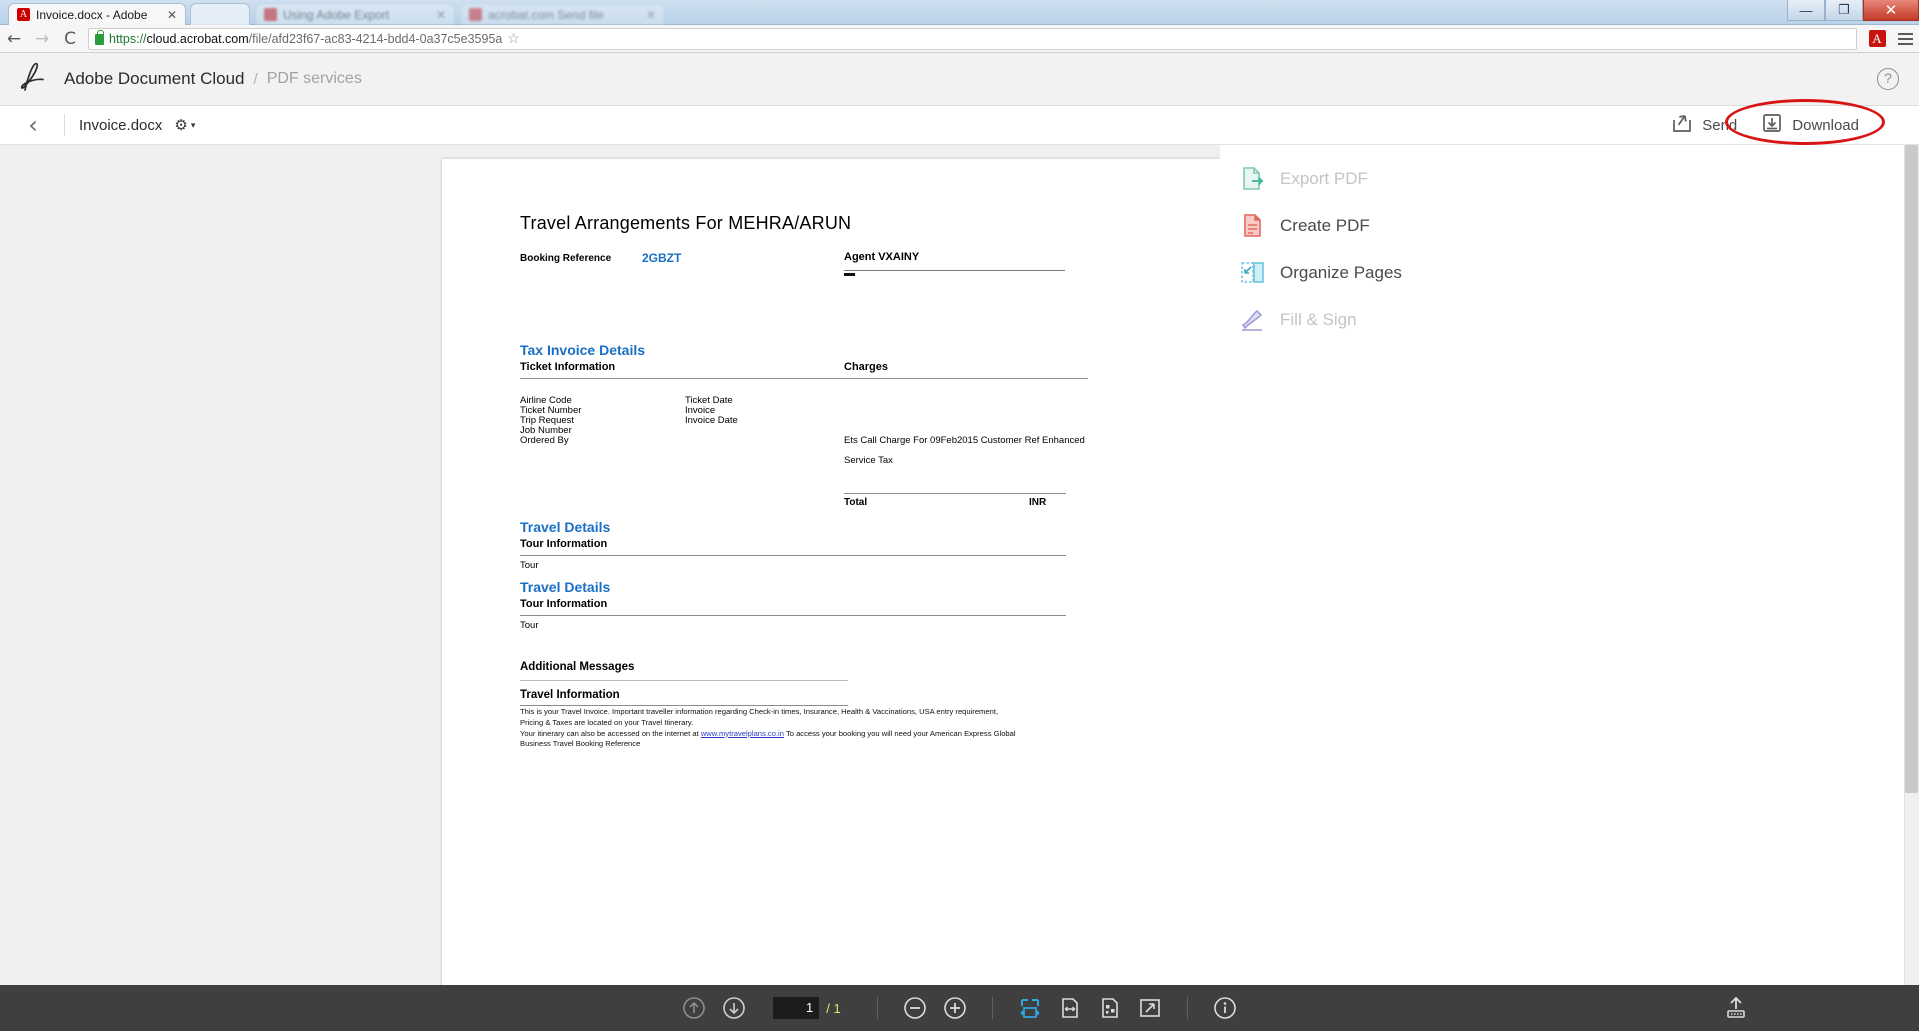 Image resolution: width=1919 pixels, height=1031 pixels. Describe the element at coordinates (1150, 1008) in the screenshot. I see `fullscreen-icon` at that location.